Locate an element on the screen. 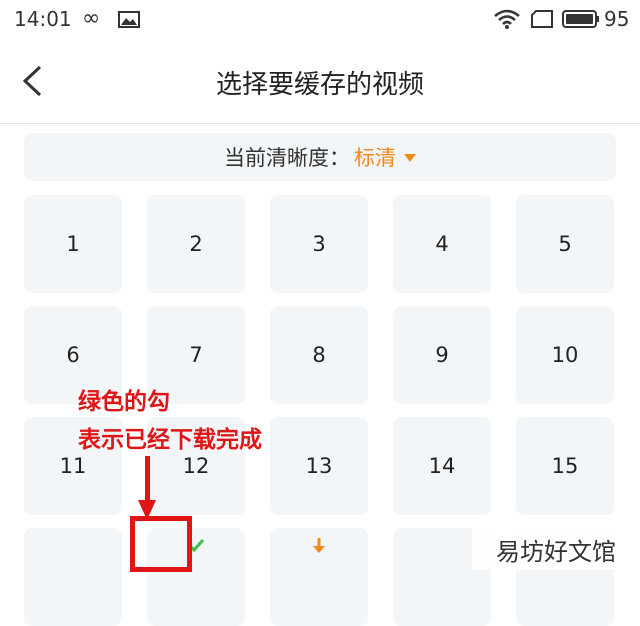  quality-label: 当前清晰度： is located at coordinates (287, 158).